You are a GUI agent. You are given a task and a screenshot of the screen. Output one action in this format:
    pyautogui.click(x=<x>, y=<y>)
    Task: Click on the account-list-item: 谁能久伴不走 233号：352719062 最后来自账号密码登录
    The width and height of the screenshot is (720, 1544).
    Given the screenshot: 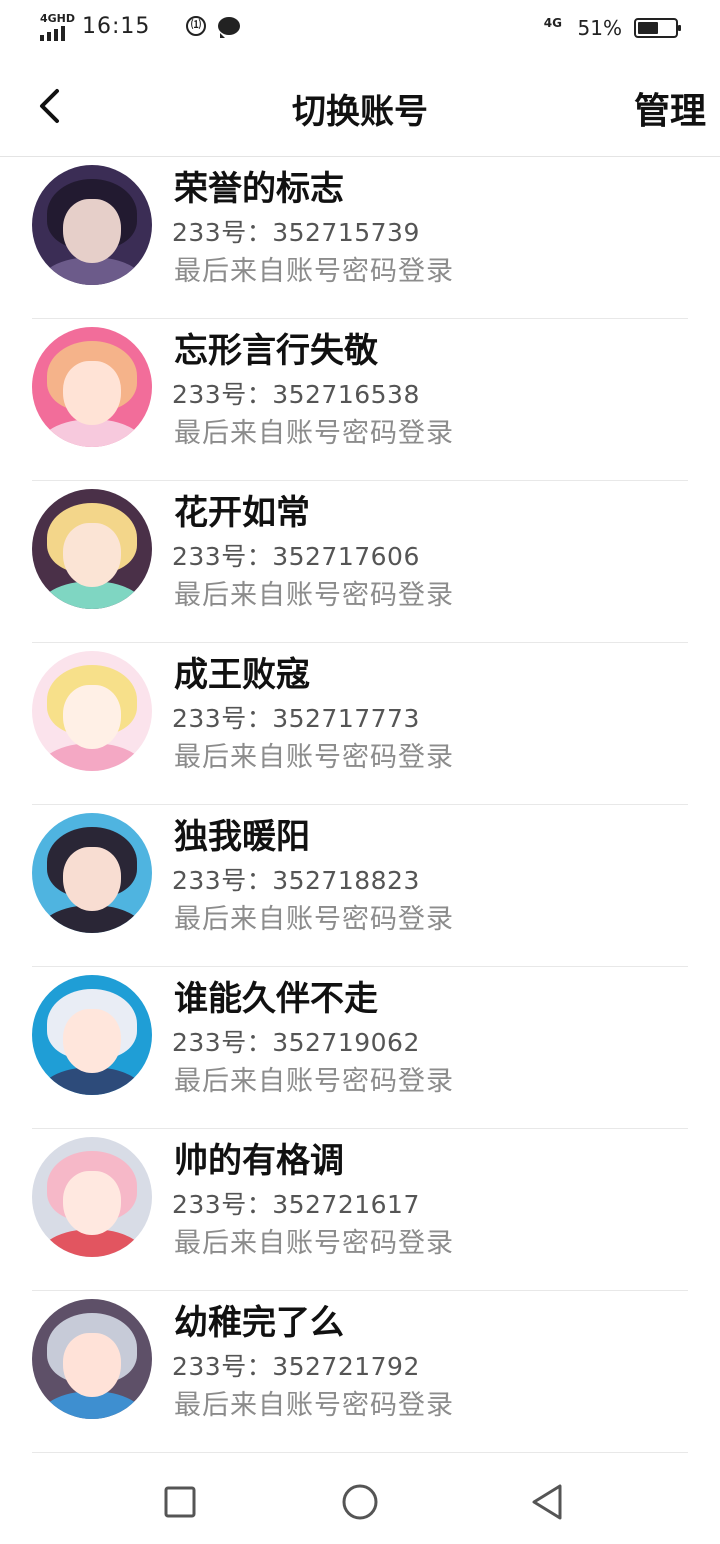 What is the action you would take?
    pyautogui.click(x=360, y=1048)
    